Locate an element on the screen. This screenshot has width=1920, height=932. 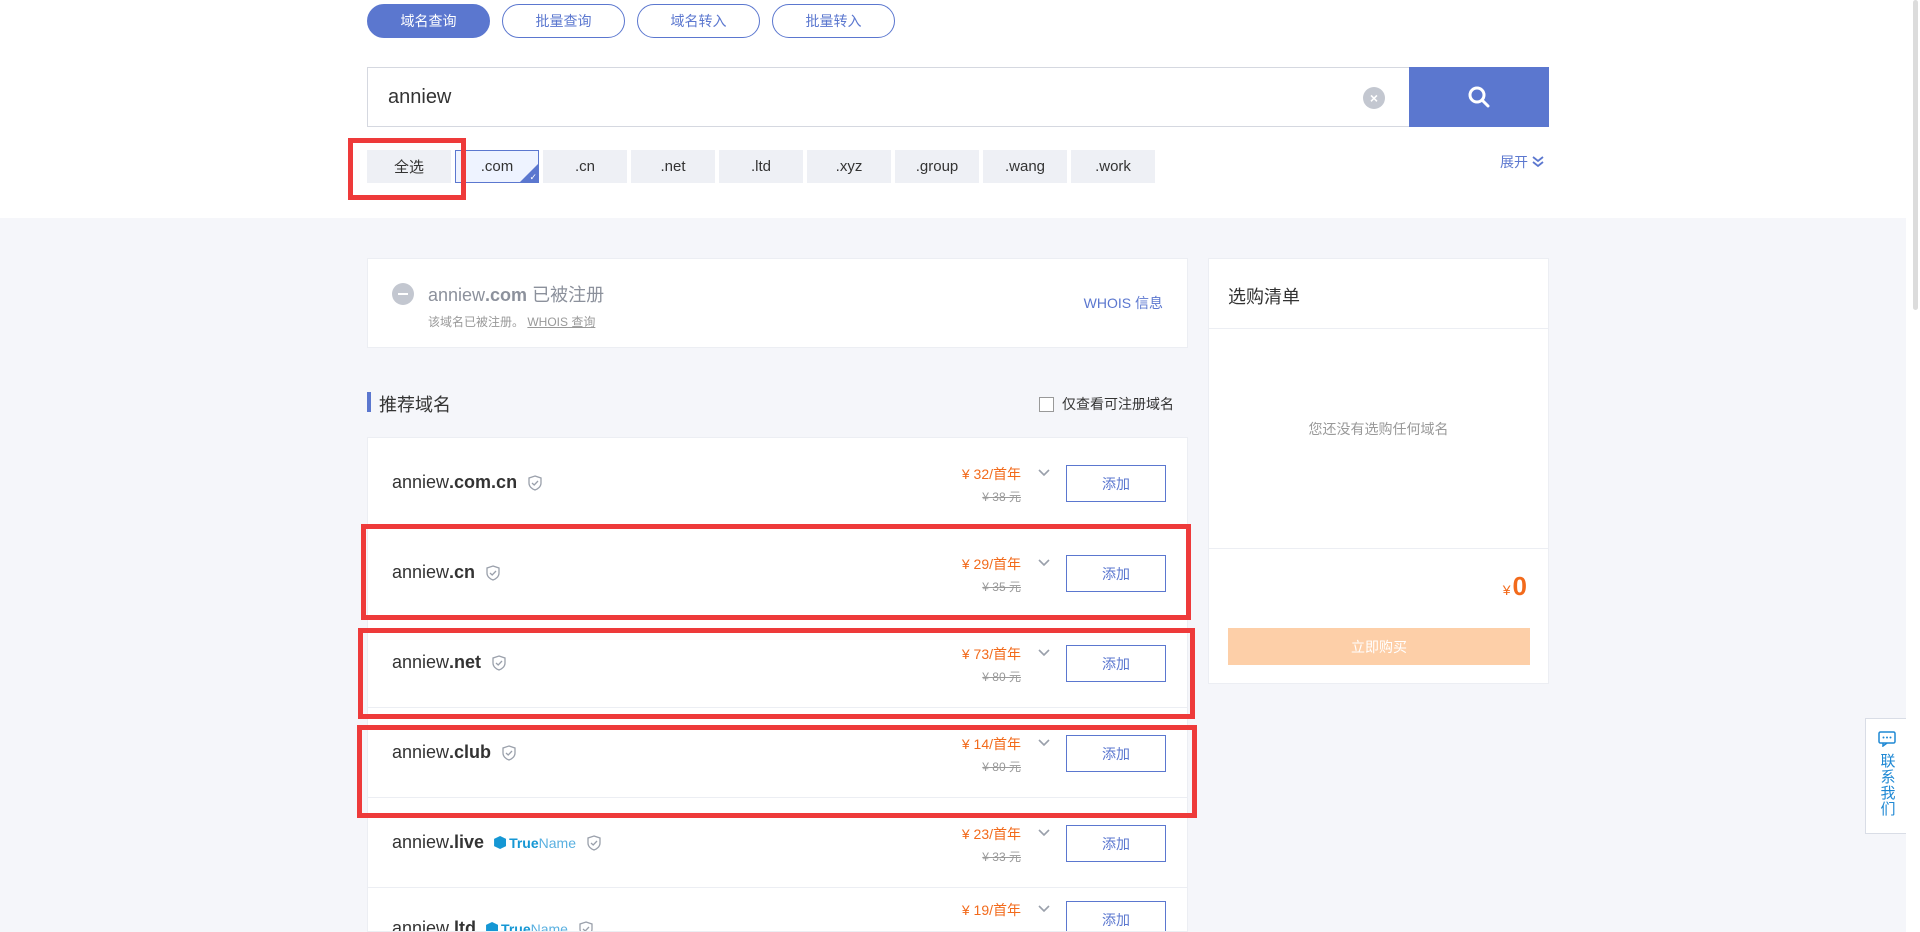
suffix-com: .com ✓ is located at coordinates (497, 166).